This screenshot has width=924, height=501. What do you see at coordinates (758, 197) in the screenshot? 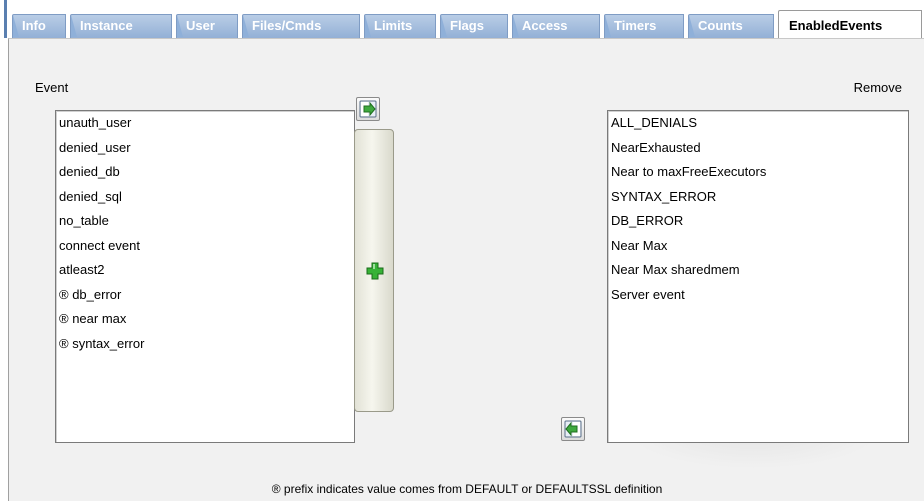
I see `list-item: SYNTAX_ERROR` at bounding box center [758, 197].